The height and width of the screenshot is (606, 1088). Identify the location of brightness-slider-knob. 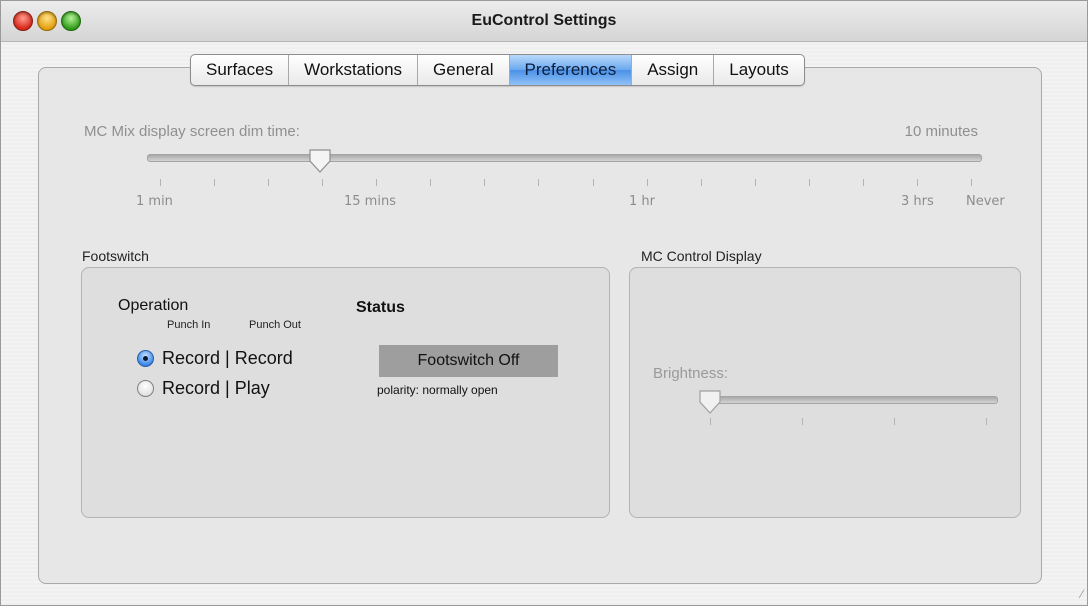
(710, 402).